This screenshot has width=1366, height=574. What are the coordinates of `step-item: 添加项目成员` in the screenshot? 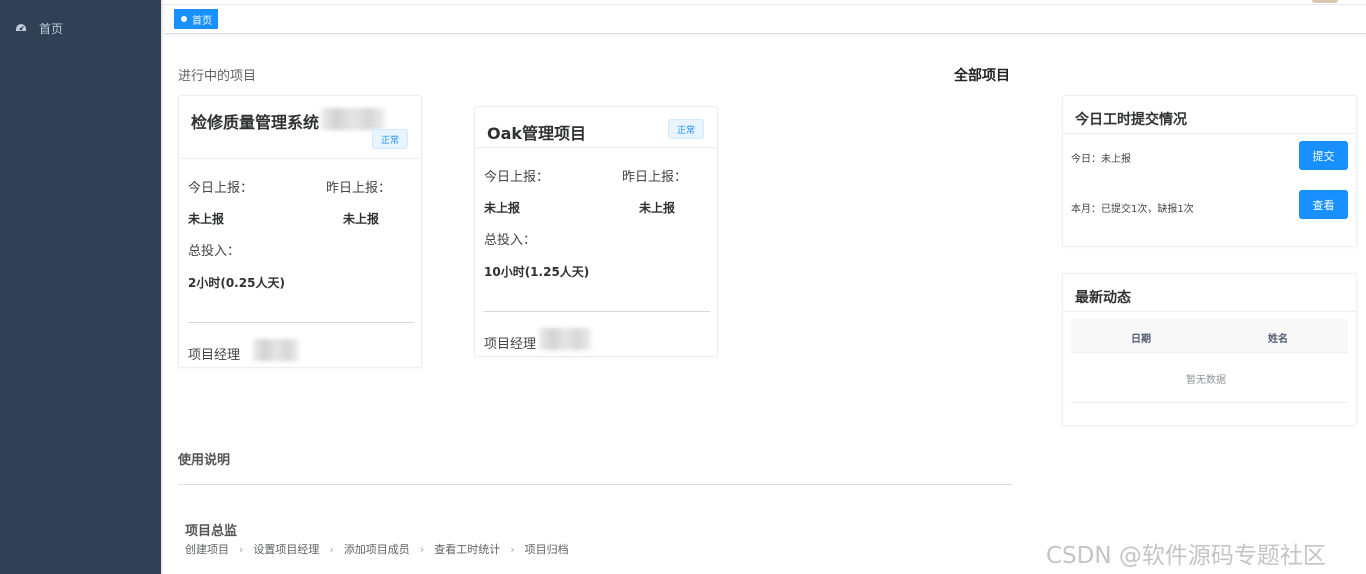 It's located at (376, 549).